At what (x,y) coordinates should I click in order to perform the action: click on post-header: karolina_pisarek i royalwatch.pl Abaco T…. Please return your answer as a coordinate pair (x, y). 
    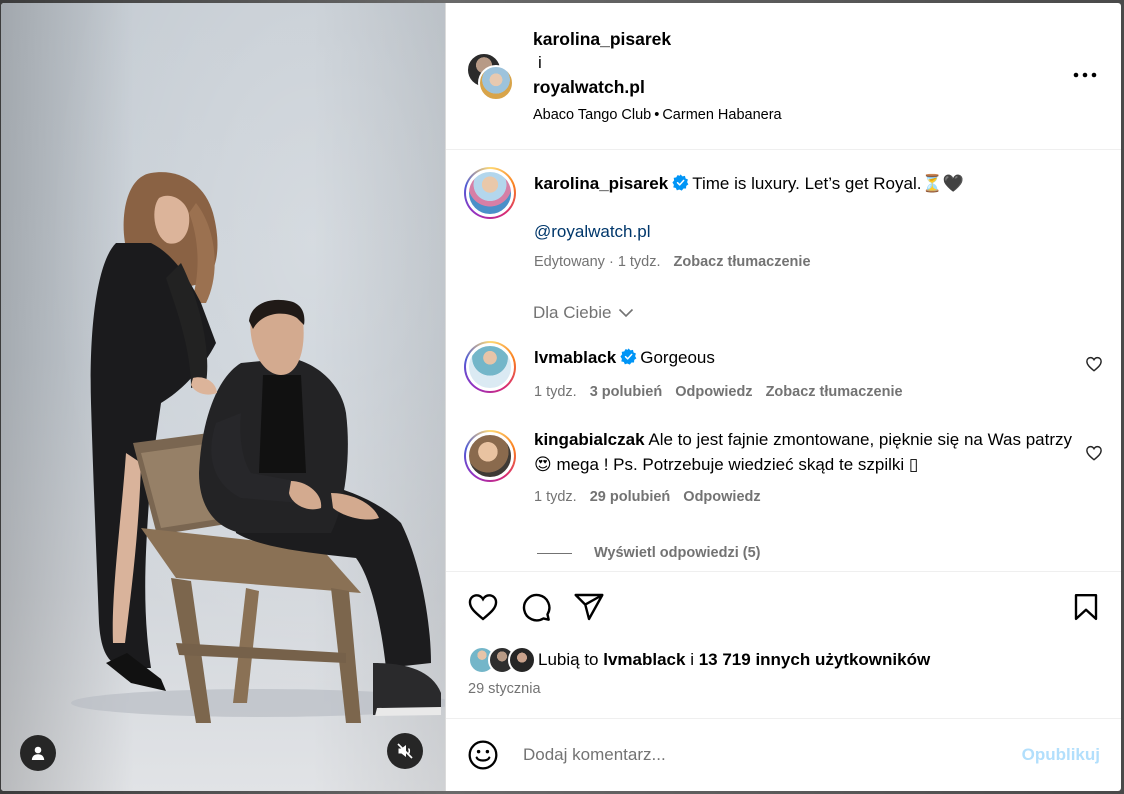
    Looking at the image, I should click on (783, 76).